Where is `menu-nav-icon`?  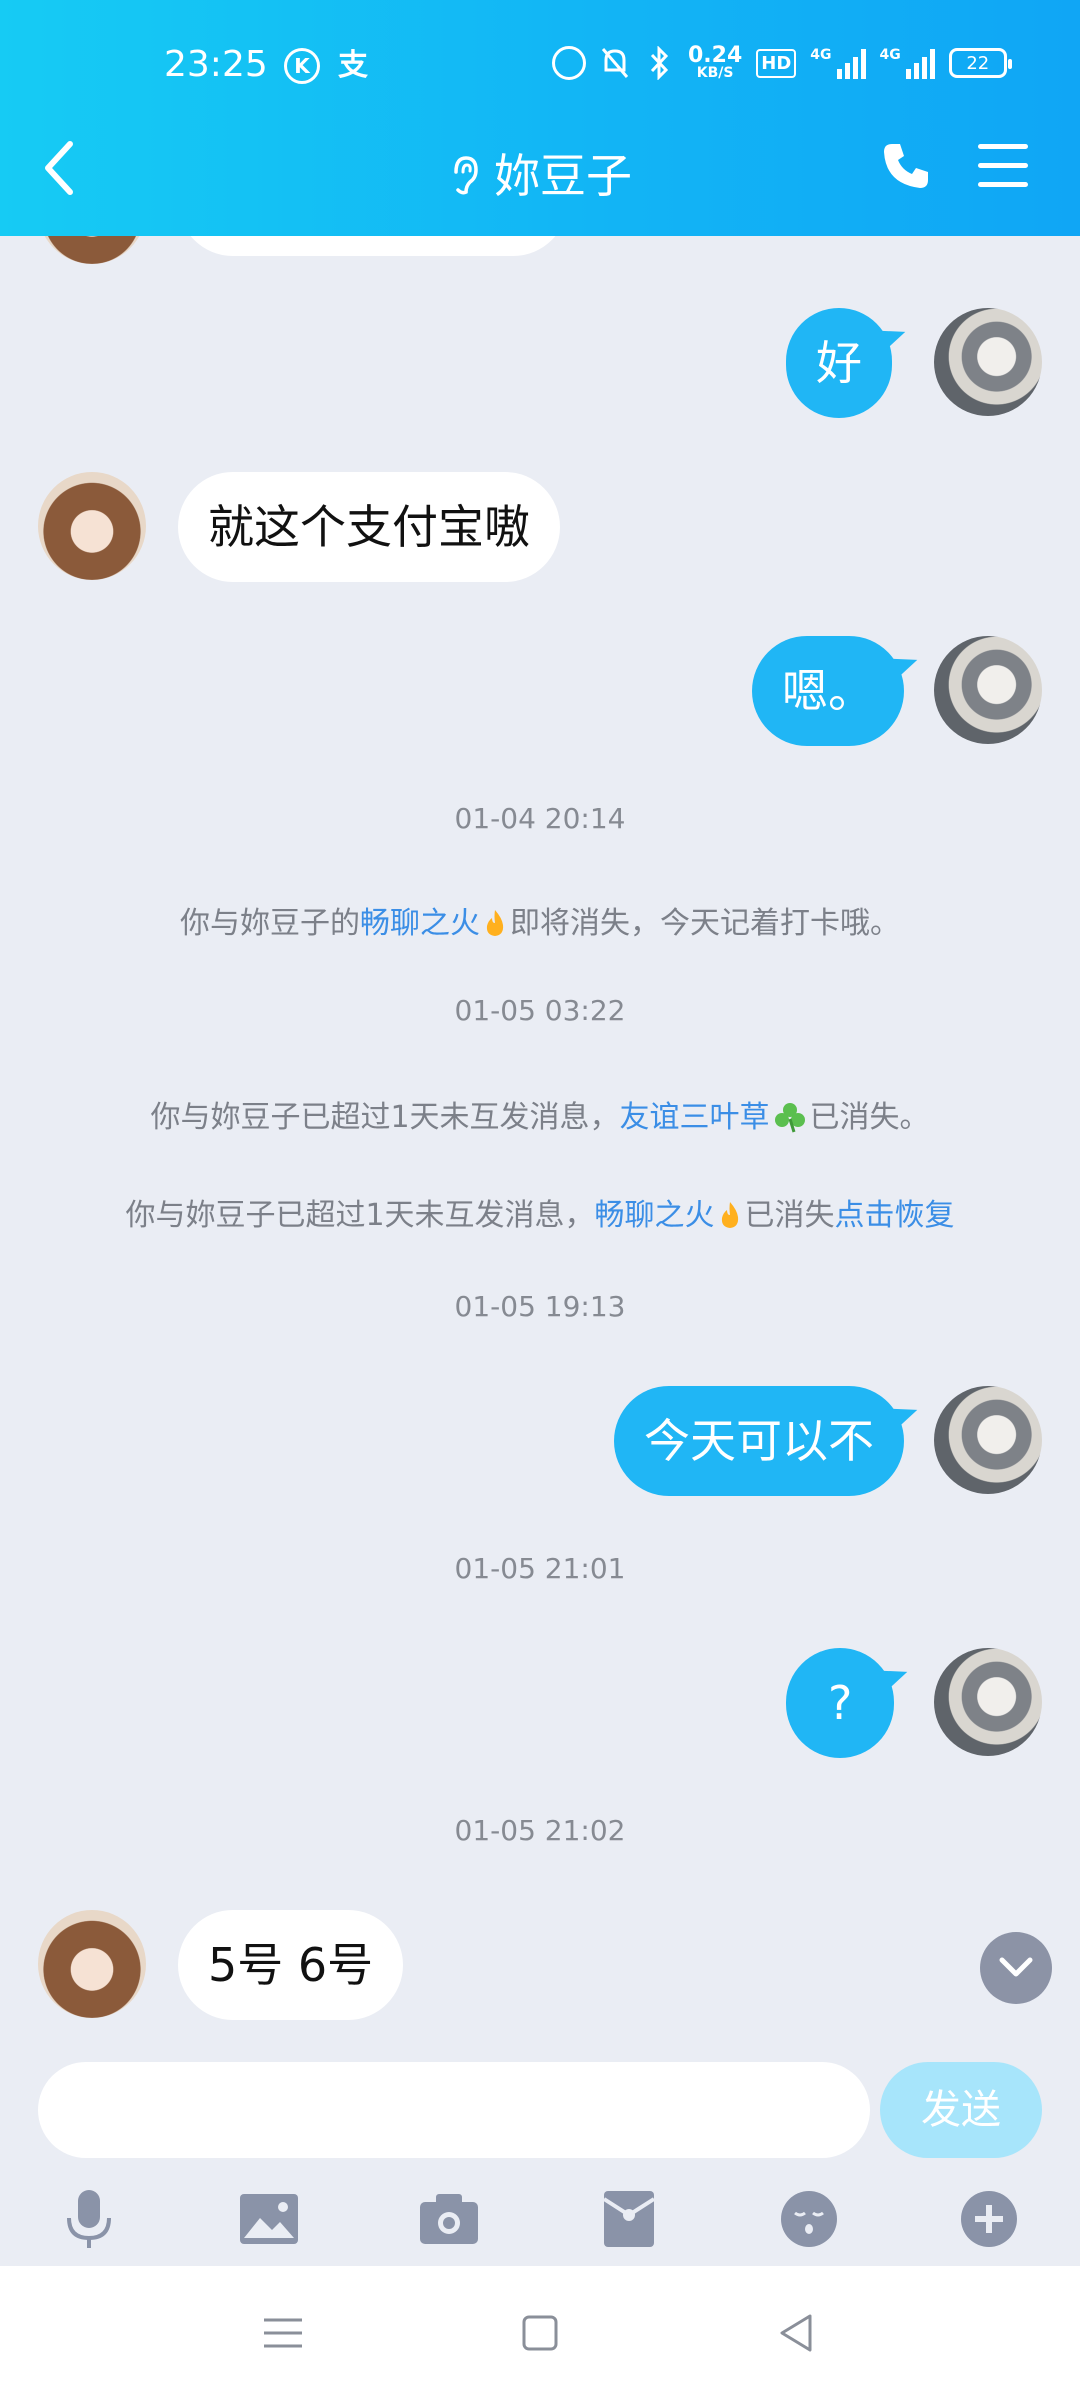 menu-nav-icon is located at coordinates (283, 2333).